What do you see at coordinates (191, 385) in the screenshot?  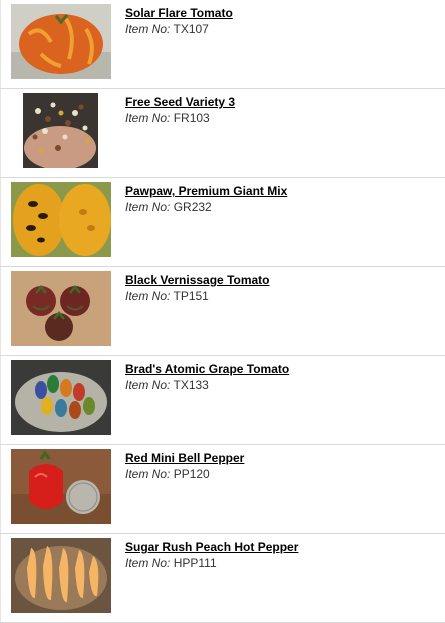 I see `item-number-value: TX133` at bounding box center [191, 385].